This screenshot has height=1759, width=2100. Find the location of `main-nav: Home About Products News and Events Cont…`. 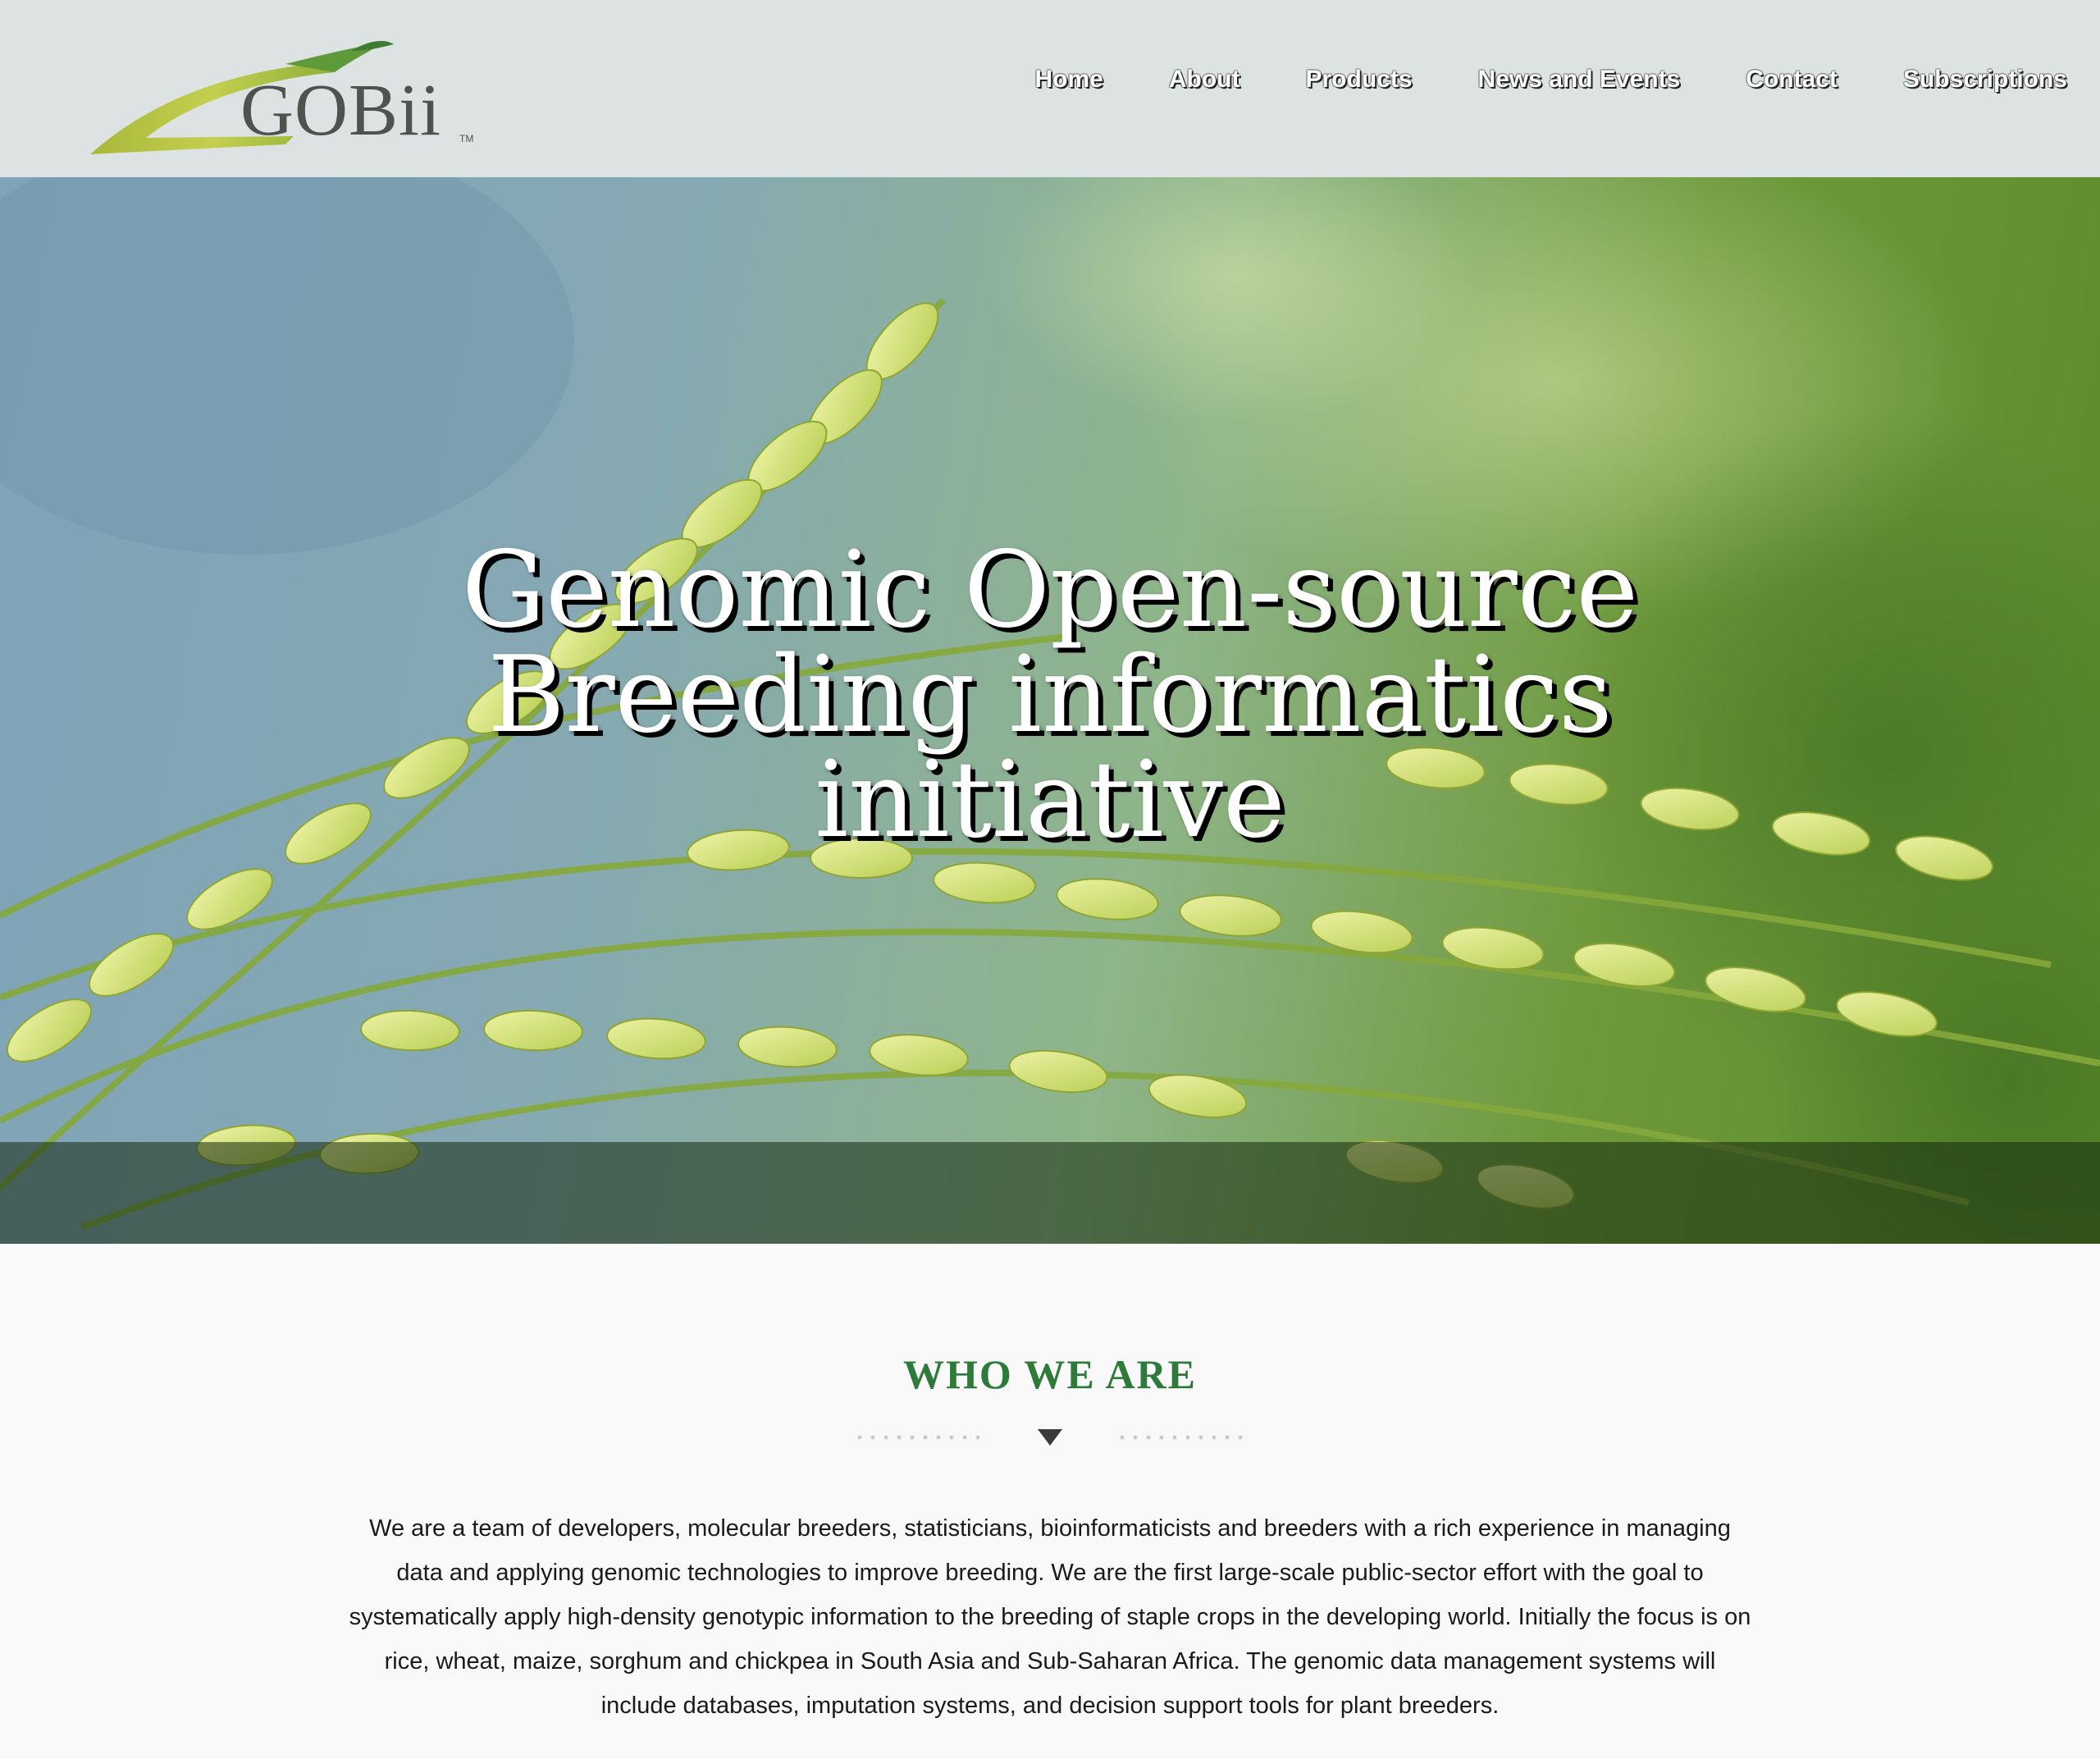

main-nav: Home About Products News and Events Cont… is located at coordinates (1519, 80).